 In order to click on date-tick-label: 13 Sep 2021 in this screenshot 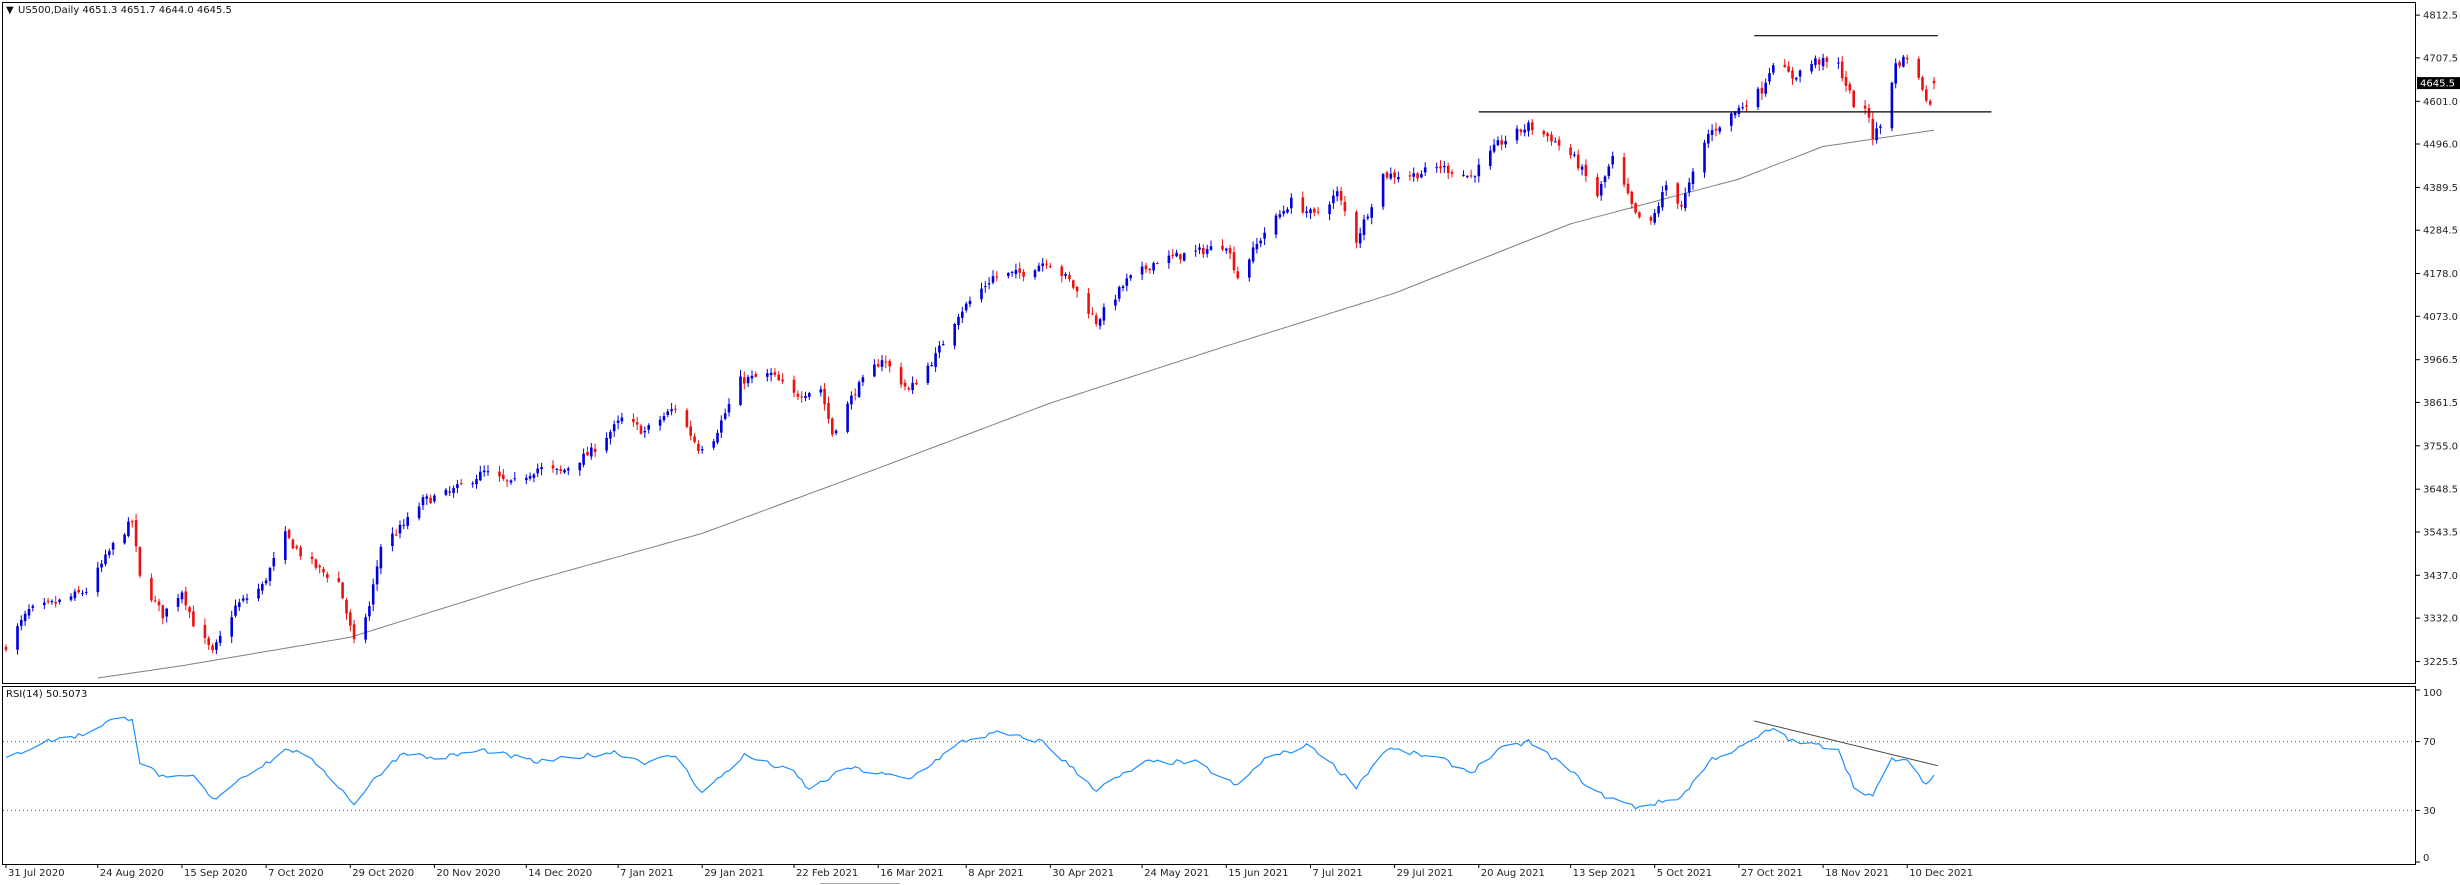, I will do `click(1604, 873)`.